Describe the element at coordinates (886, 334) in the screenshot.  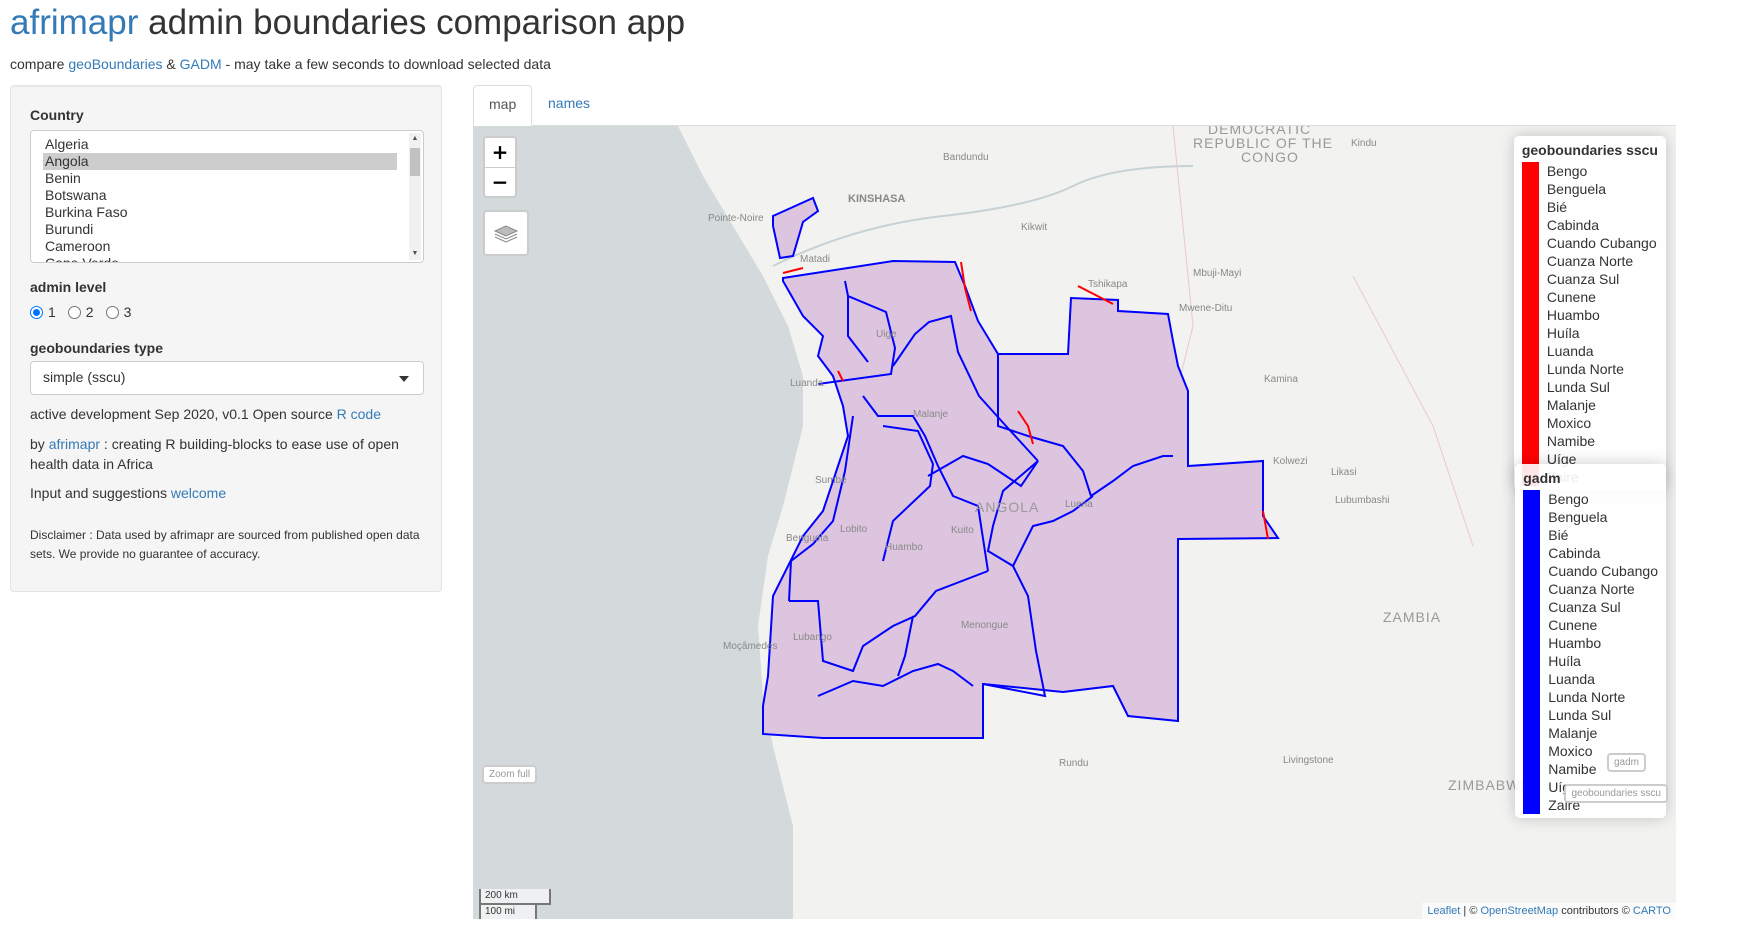
I see `place-label: Uige` at that location.